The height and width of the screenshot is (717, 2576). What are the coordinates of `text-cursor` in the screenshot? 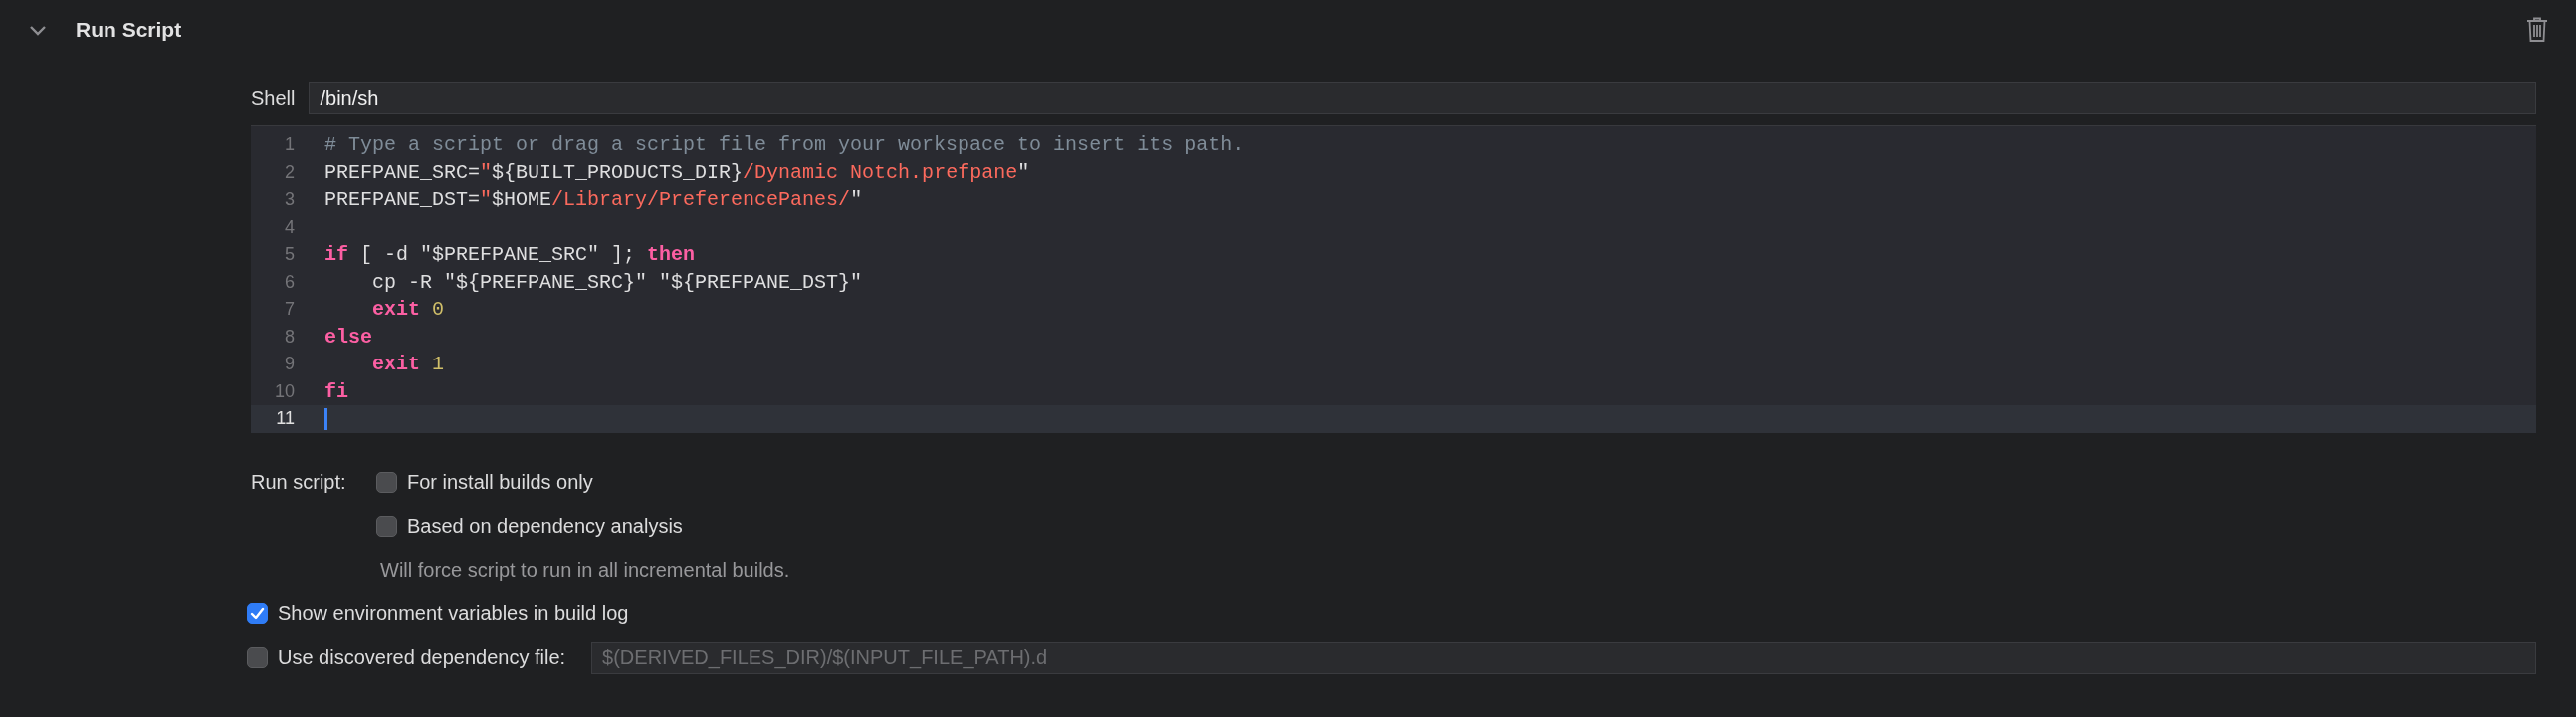 It's located at (325, 418).